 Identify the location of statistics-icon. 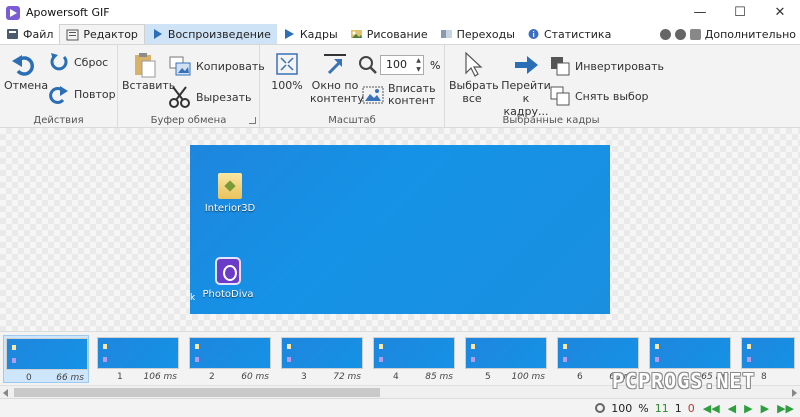
(533, 34).